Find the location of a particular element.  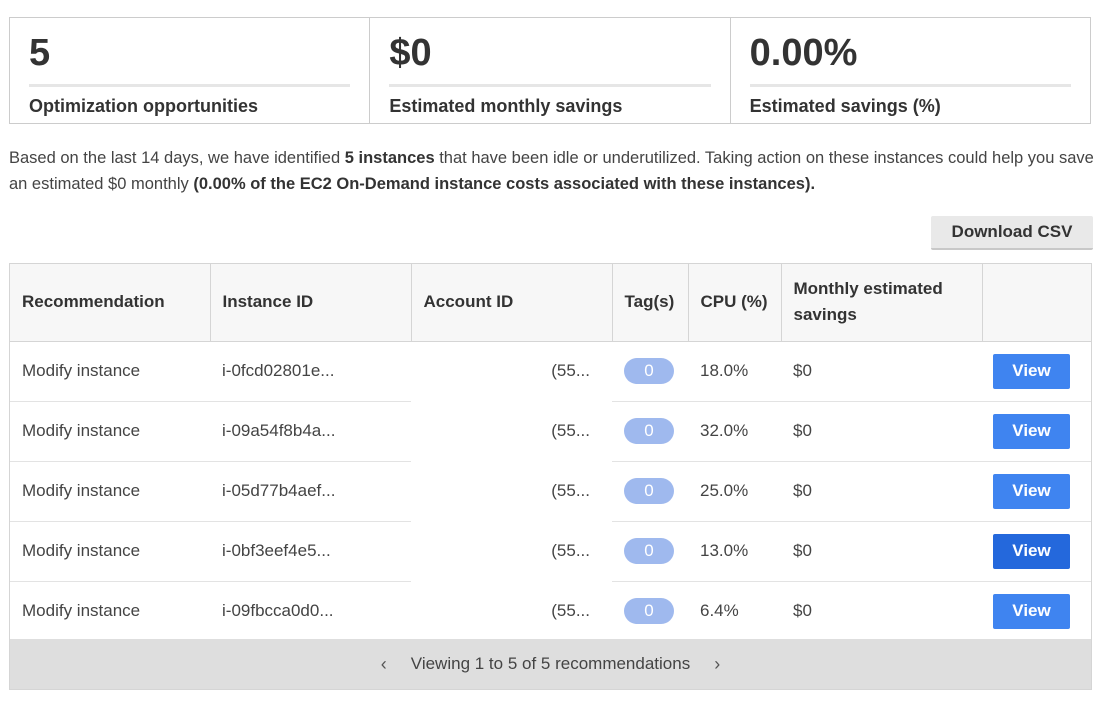

column-header-monthly-savings: Monthly estimated savings is located at coordinates (882, 303).